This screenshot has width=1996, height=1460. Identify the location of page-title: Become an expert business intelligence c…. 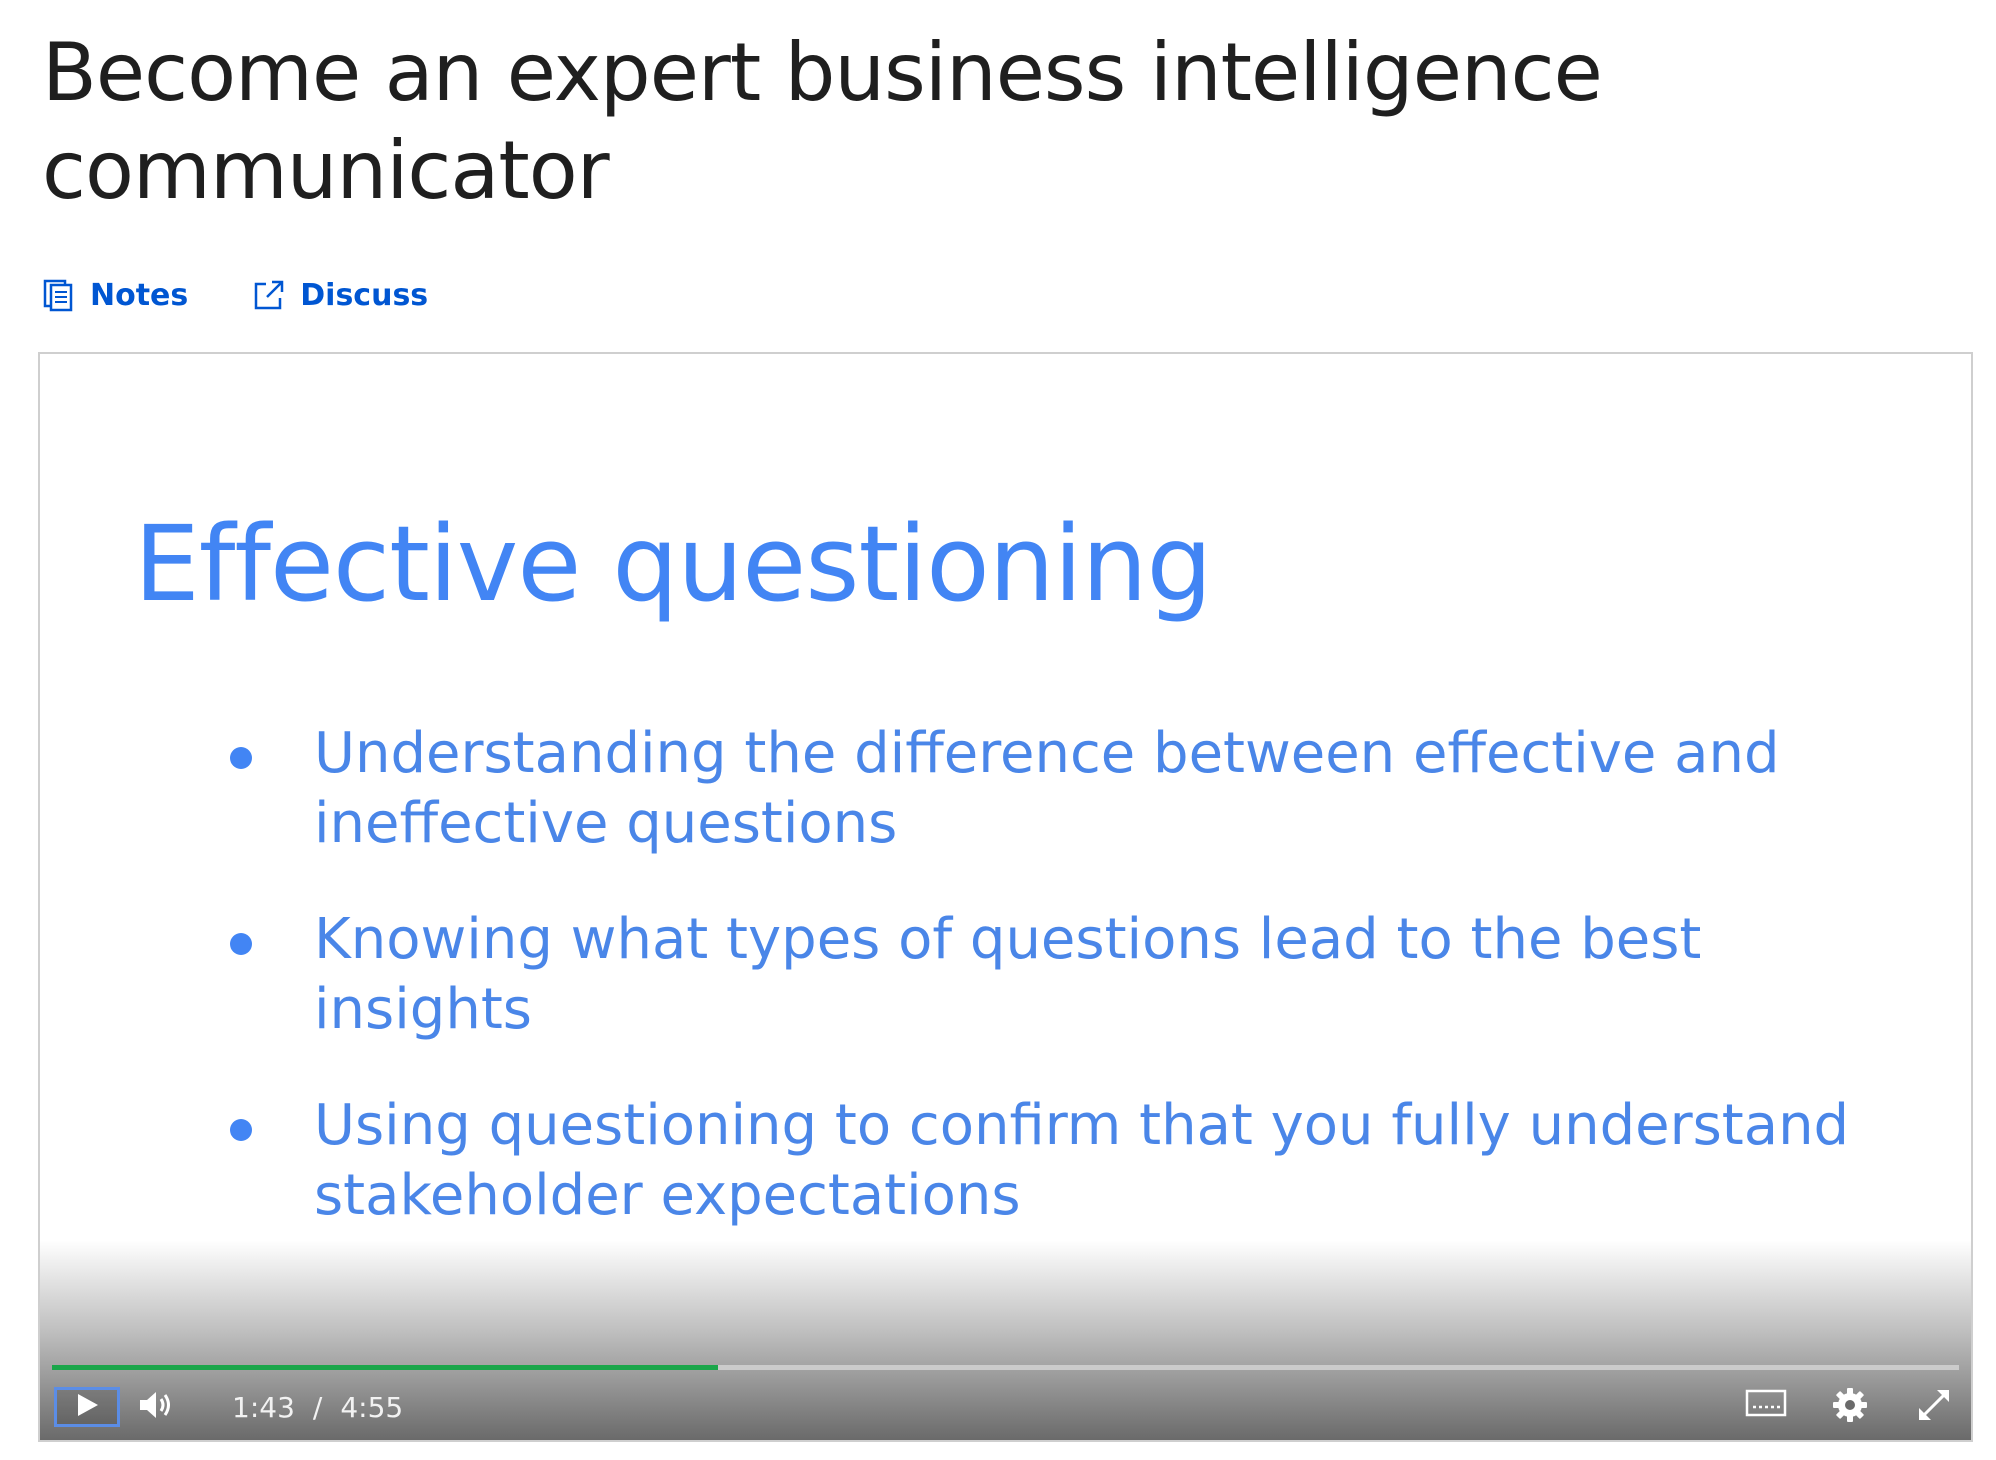
(822, 121).